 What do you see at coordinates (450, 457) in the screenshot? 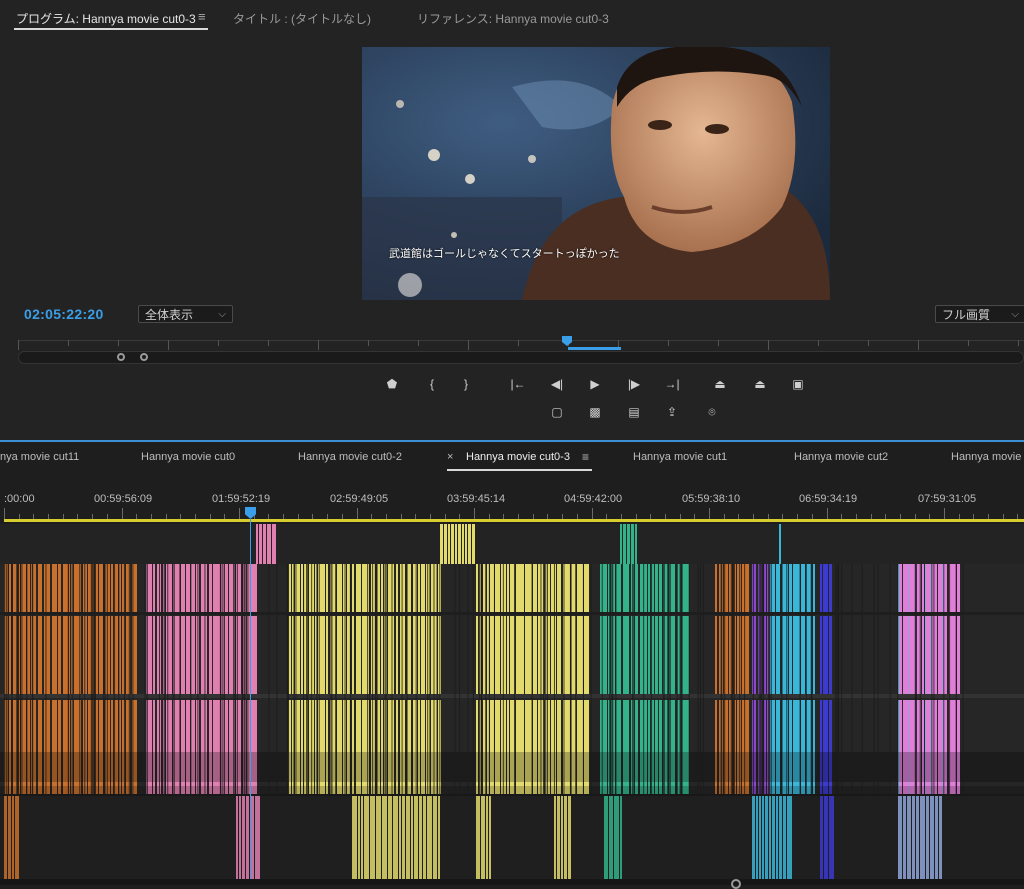
I see `close-icon: ×` at bounding box center [450, 457].